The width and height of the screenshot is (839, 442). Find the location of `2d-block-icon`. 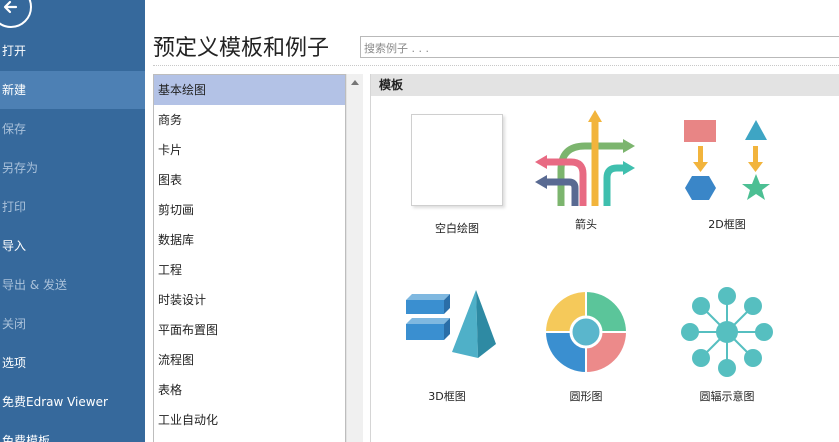

2d-block-icon is located at coordinates (727, 160).